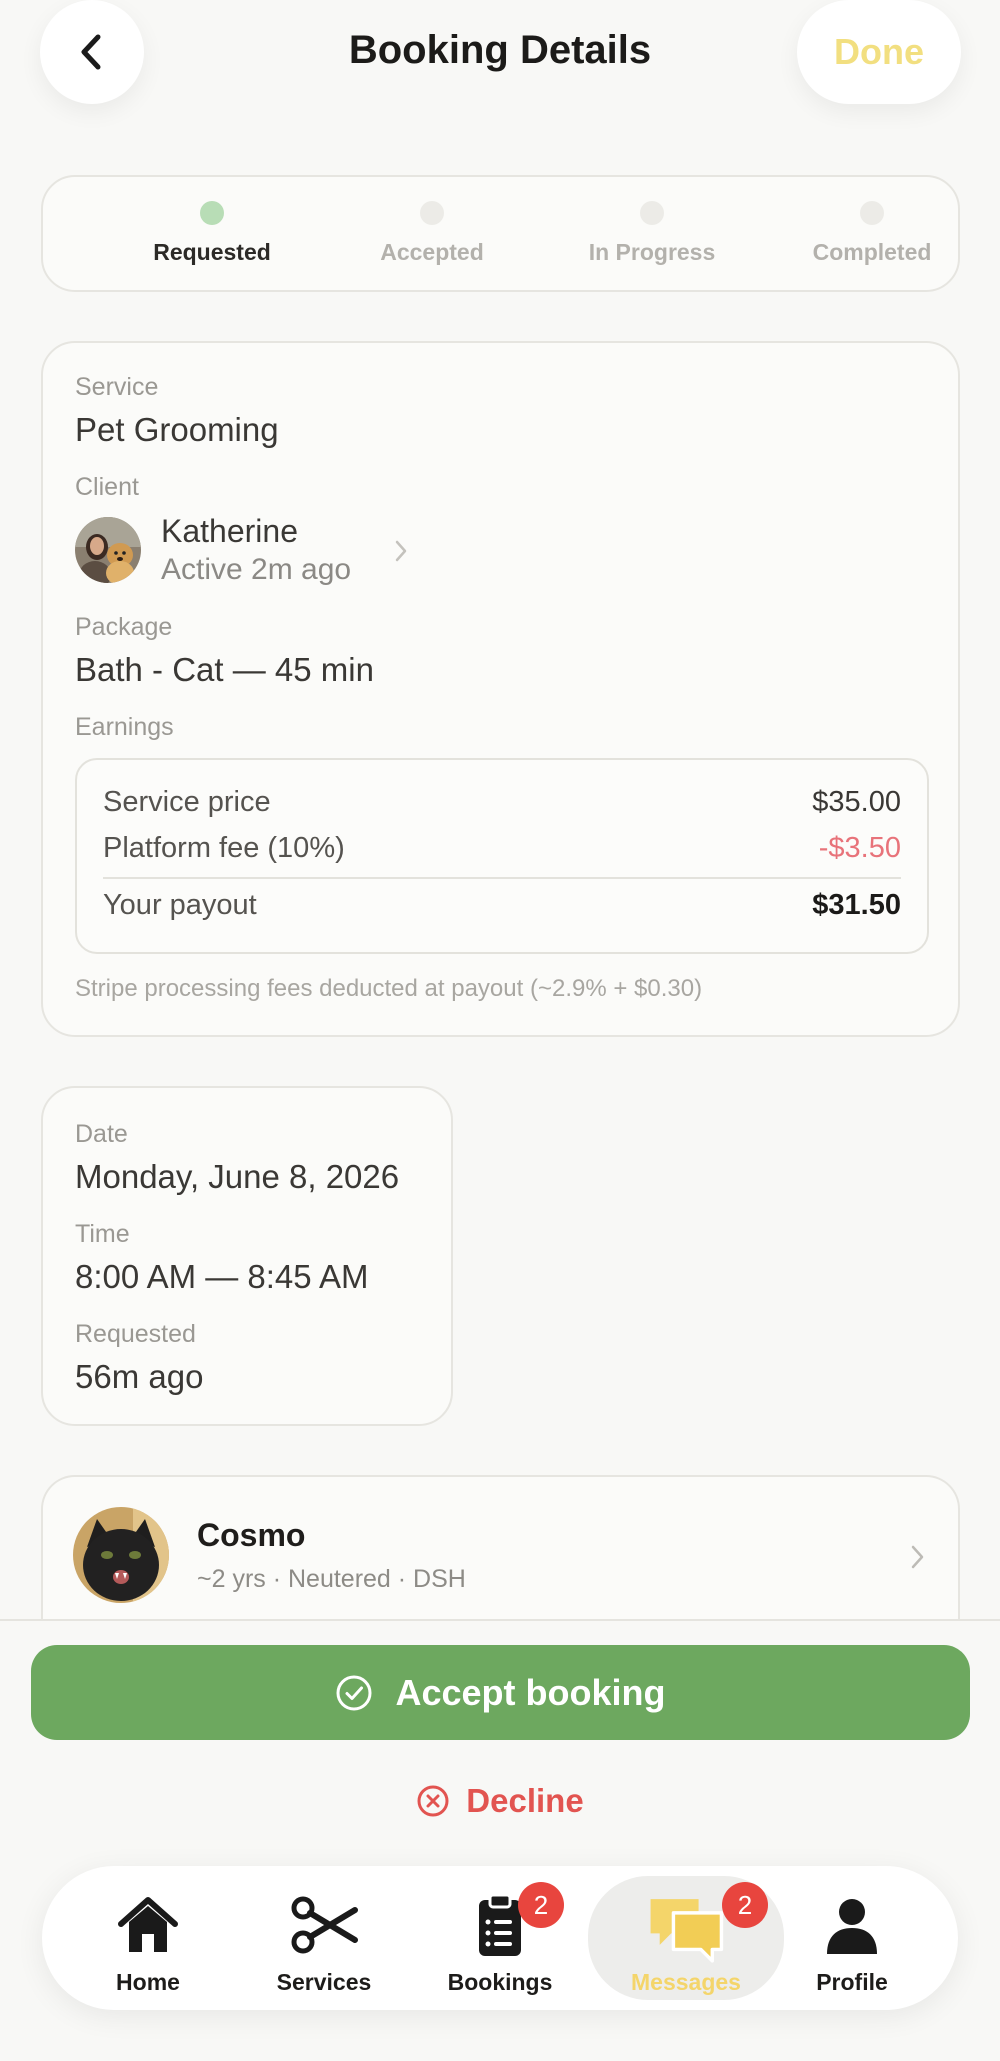  Describe the element at coordinates (101, 1134) in the screenshot. I see `date-label: Date` at that location.